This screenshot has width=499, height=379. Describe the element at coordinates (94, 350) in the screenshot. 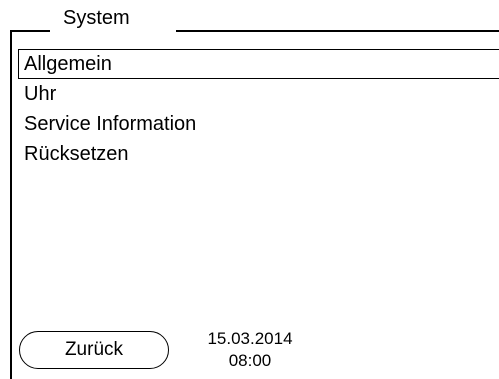

I see `back-button: Zurück` at that location.